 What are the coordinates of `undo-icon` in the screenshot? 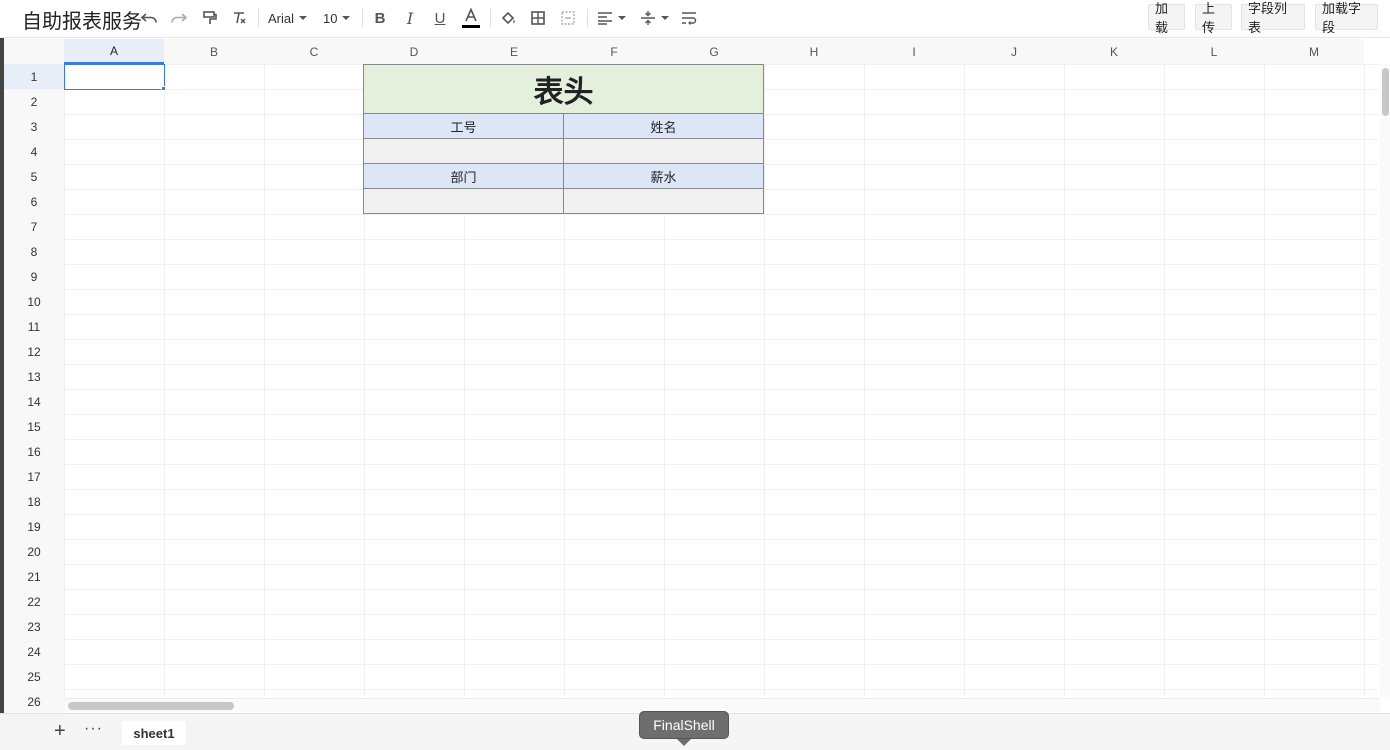 It's located at (149, 18).